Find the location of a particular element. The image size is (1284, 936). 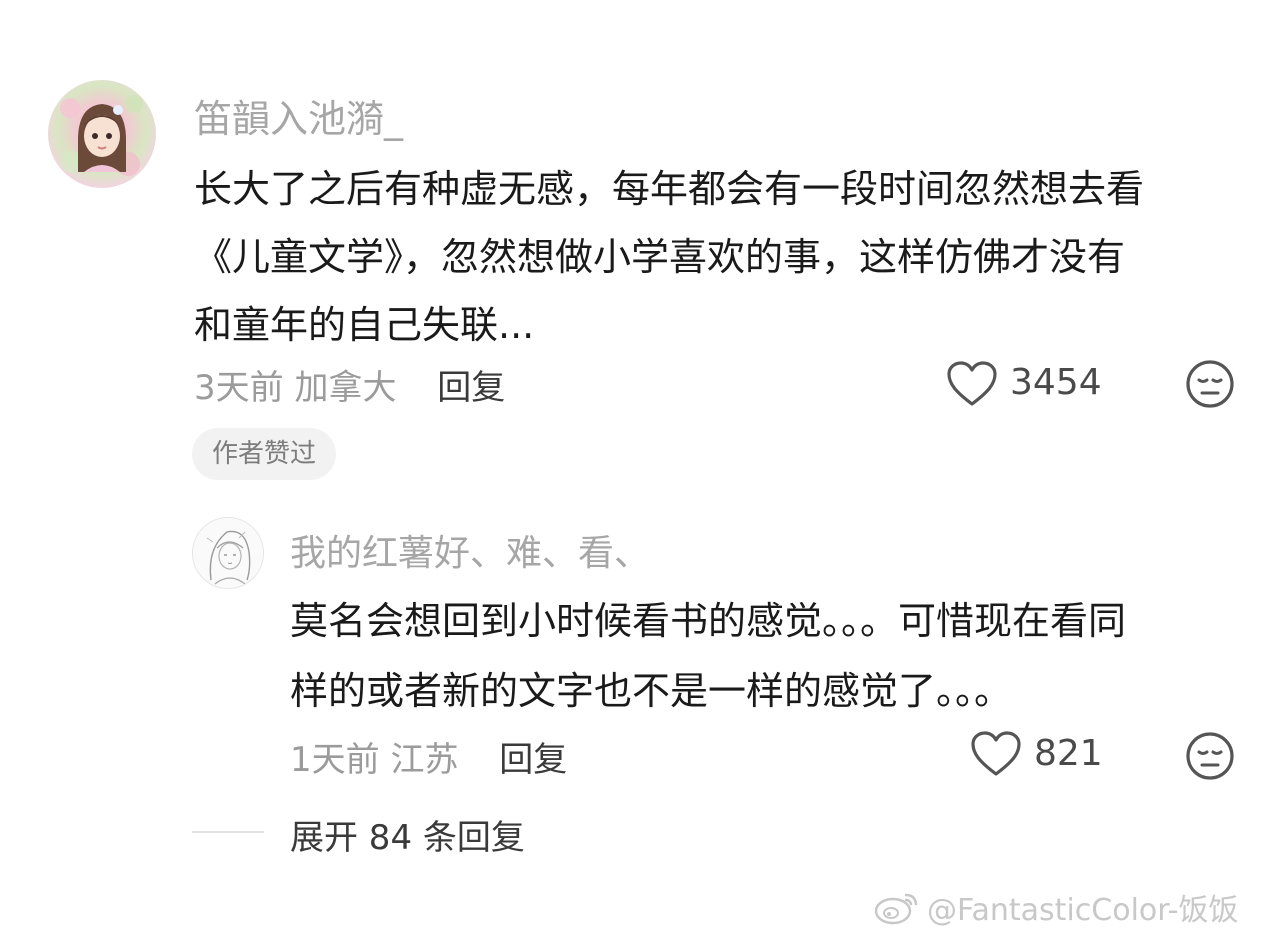

watermark-text: @FantasticColor-饭饭 is located at coordinates (1083, 910).